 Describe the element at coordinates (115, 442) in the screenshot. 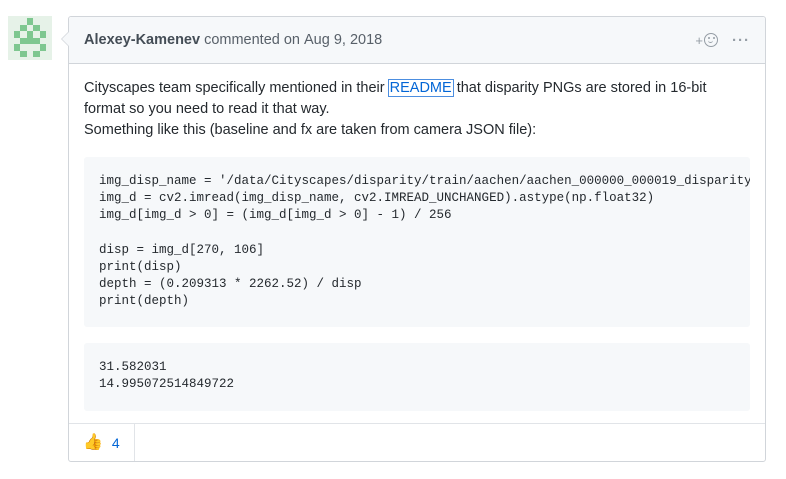

I see `reaction-count: 4` at that location.